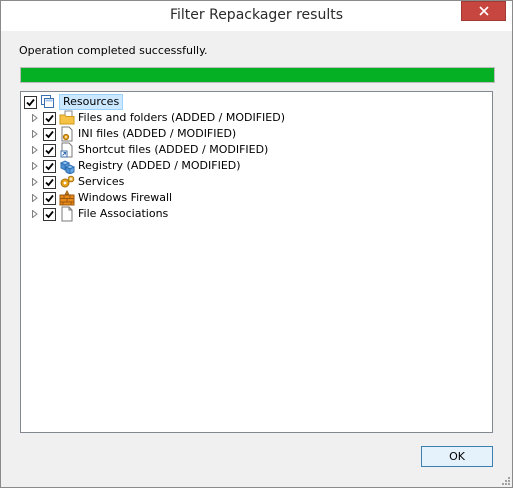 Image resolution: width=513 pixels, height=488 pixels. I want to click on tree-item-registry: Registry (ADDED / MODIFIED), so click(135, 166).